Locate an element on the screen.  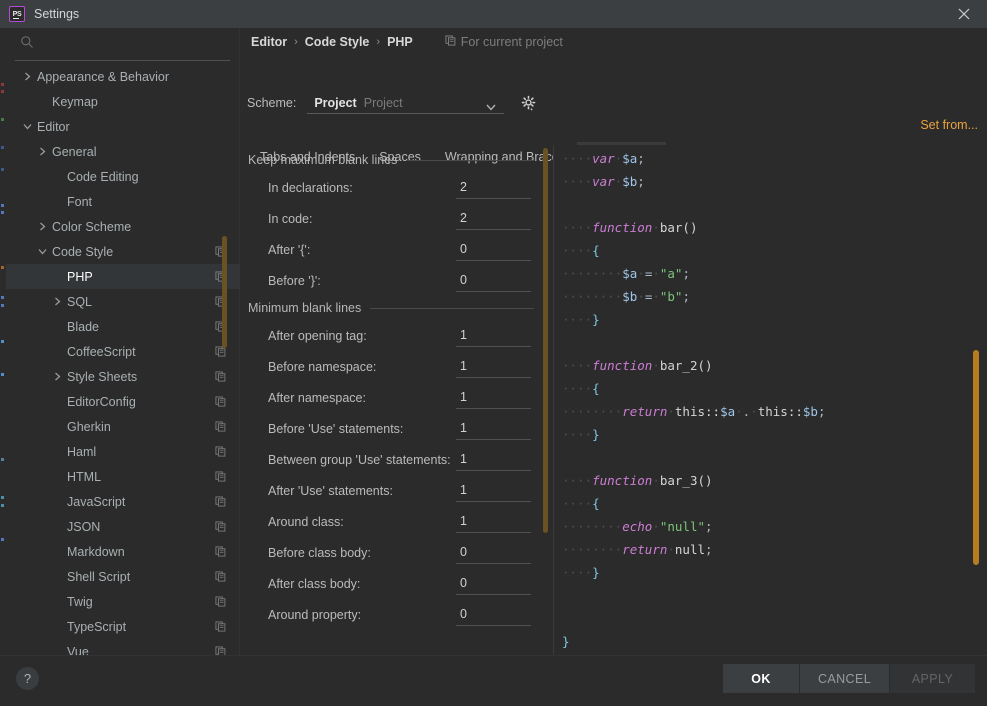
search-field is located at coordinates (123, 44).